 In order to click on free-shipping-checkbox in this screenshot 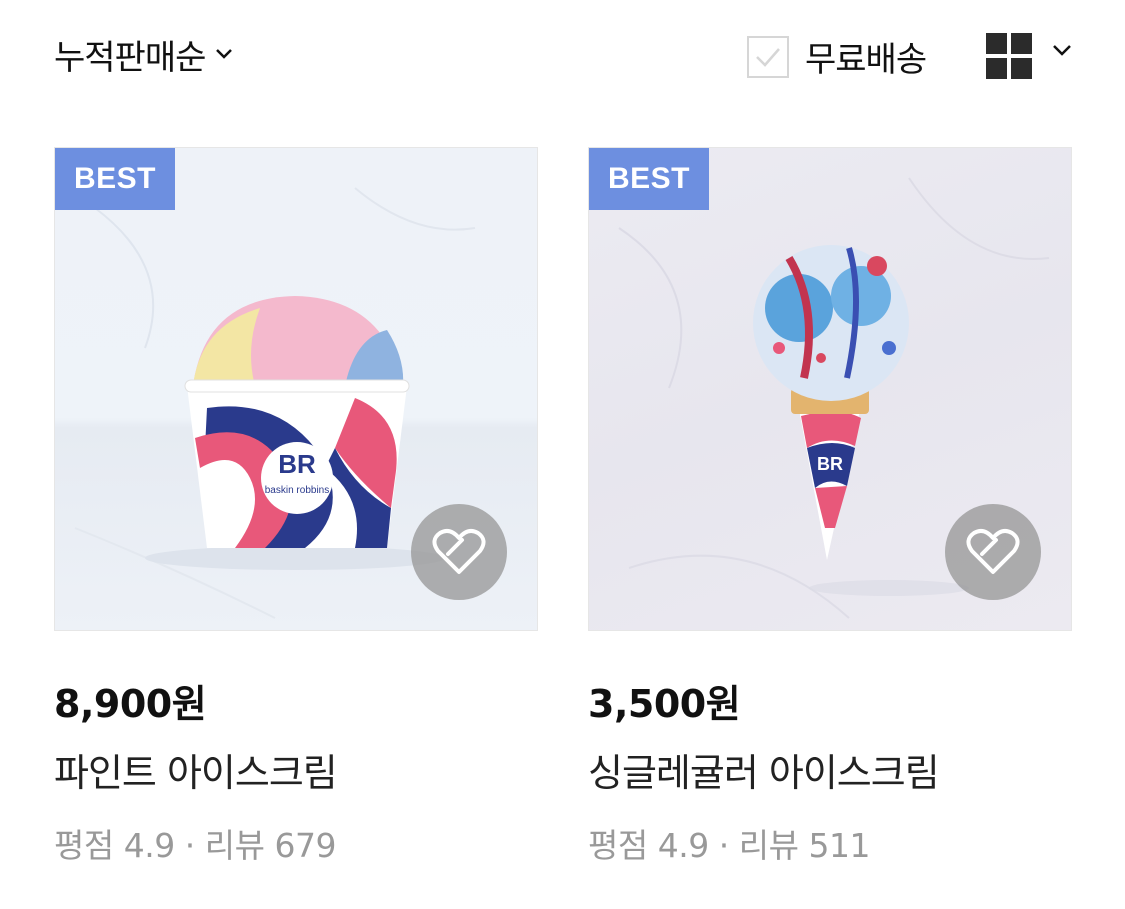, I will do `click(768, 56)`.